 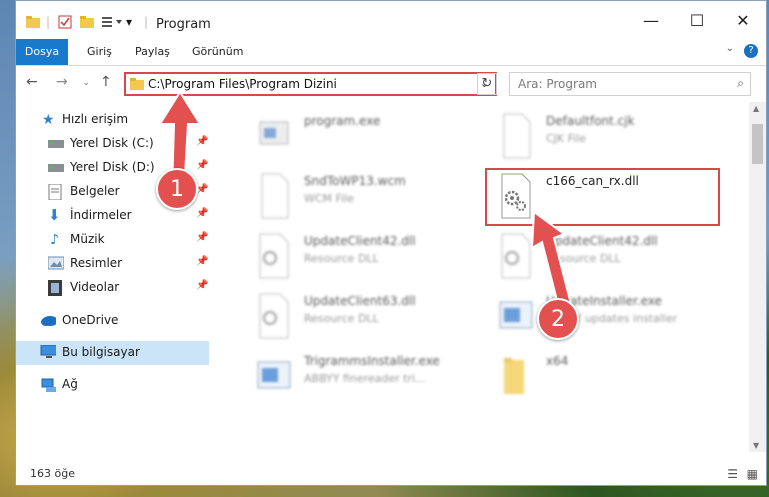 What do you see at coordinates (95, 191) in the screenshot?
I see `sidebar-item-label: Belgeler` at bounding box center [95, 191].